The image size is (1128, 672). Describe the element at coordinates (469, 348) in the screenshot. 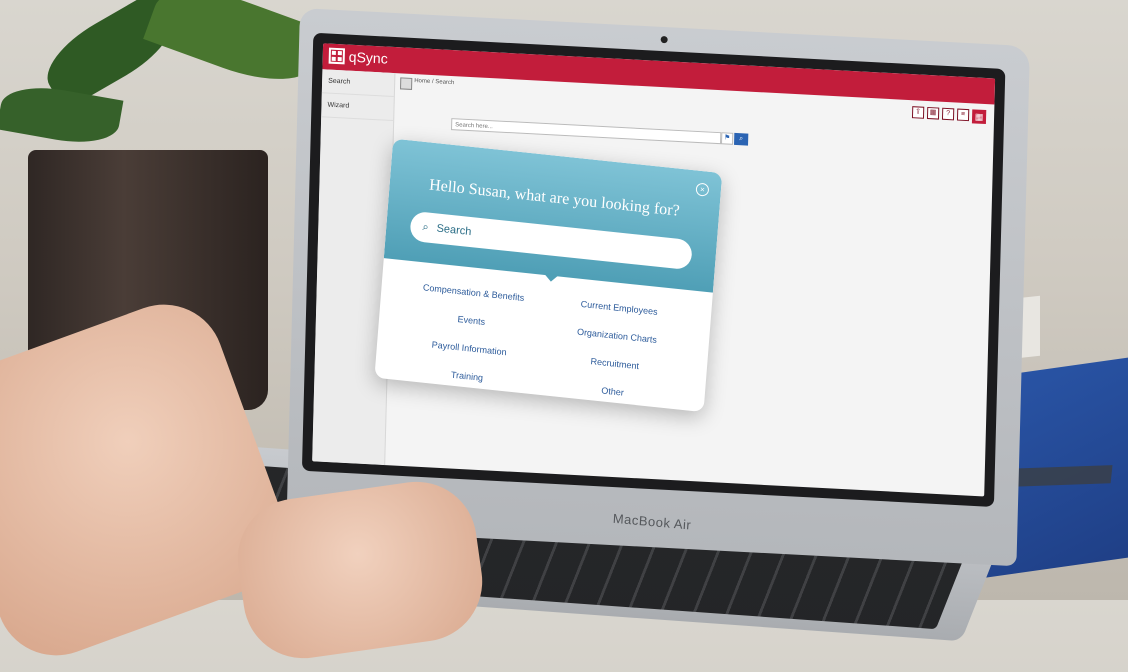

I see `category-link: Payroll Information` at that location.